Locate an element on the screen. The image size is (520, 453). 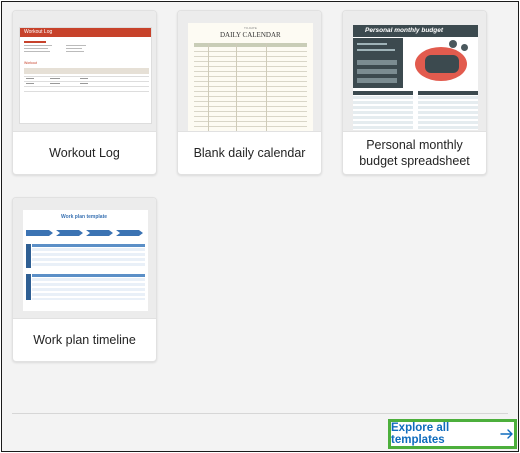
explore-all-templates-button: Explore all templates is located at coordinates (452, 434).